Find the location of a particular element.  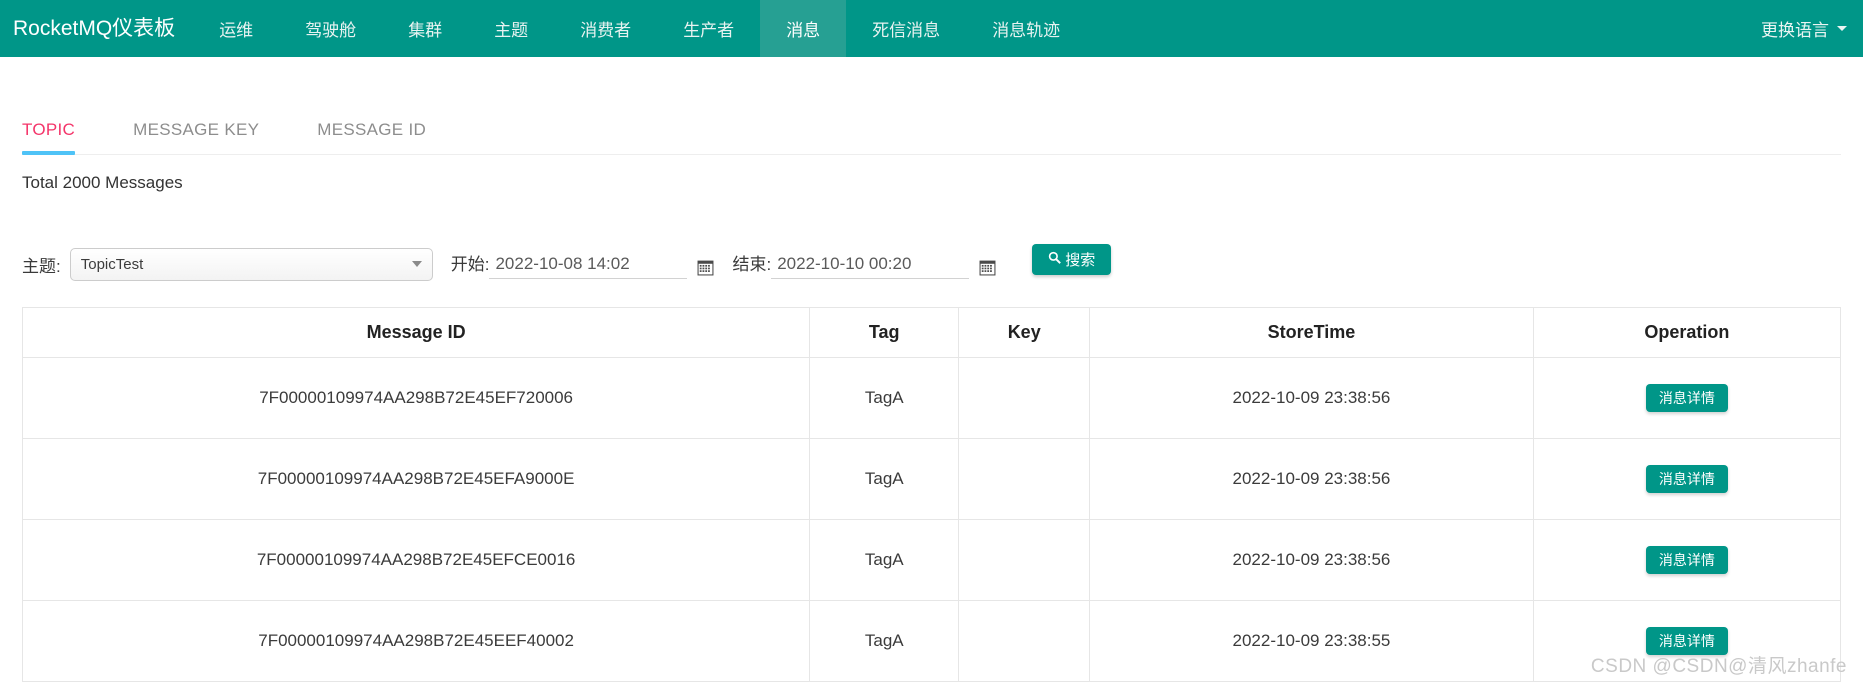

messages-table-head: Message ID Tag Key StoreTime Operation is located at coordinates (931, 332).